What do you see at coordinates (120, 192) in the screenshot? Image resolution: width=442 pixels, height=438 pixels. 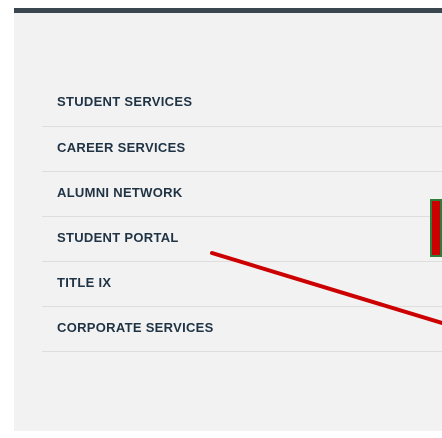 I see `alumni-network-link: ALUMNI NETWORK` at bounding box center [120, 192].